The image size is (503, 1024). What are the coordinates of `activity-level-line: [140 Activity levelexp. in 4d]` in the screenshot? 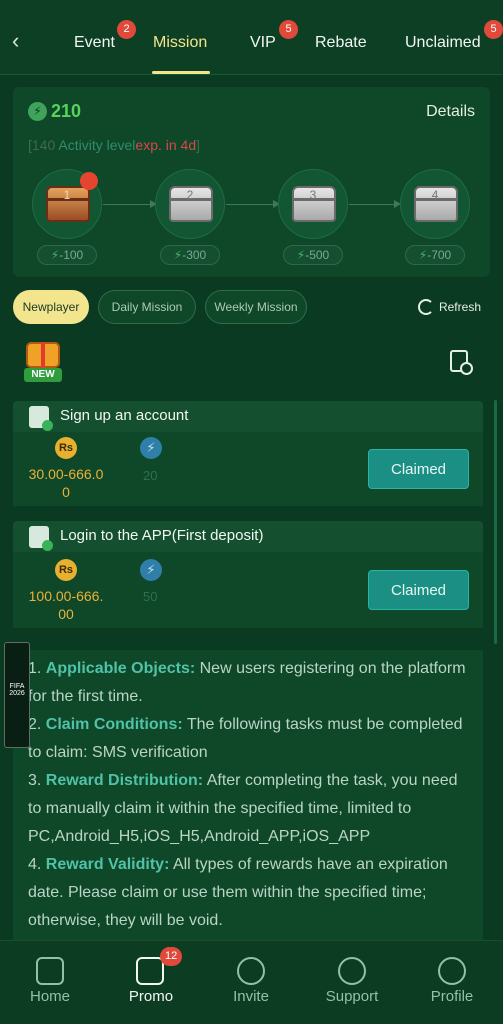 It's located at (114, 145).